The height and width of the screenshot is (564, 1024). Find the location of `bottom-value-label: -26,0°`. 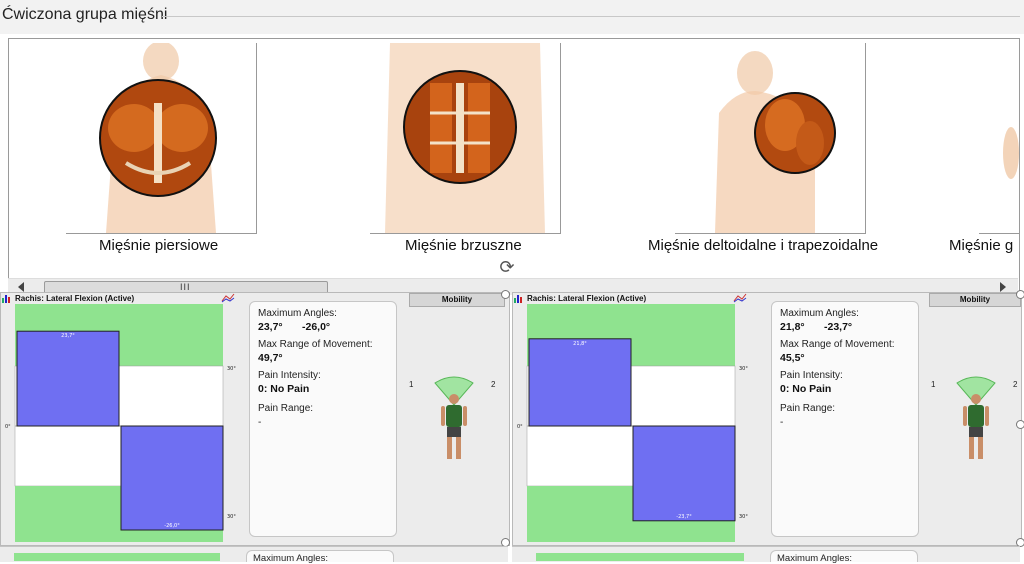

bottom-value-label: -26,0° is located at coordinates (172, 526).